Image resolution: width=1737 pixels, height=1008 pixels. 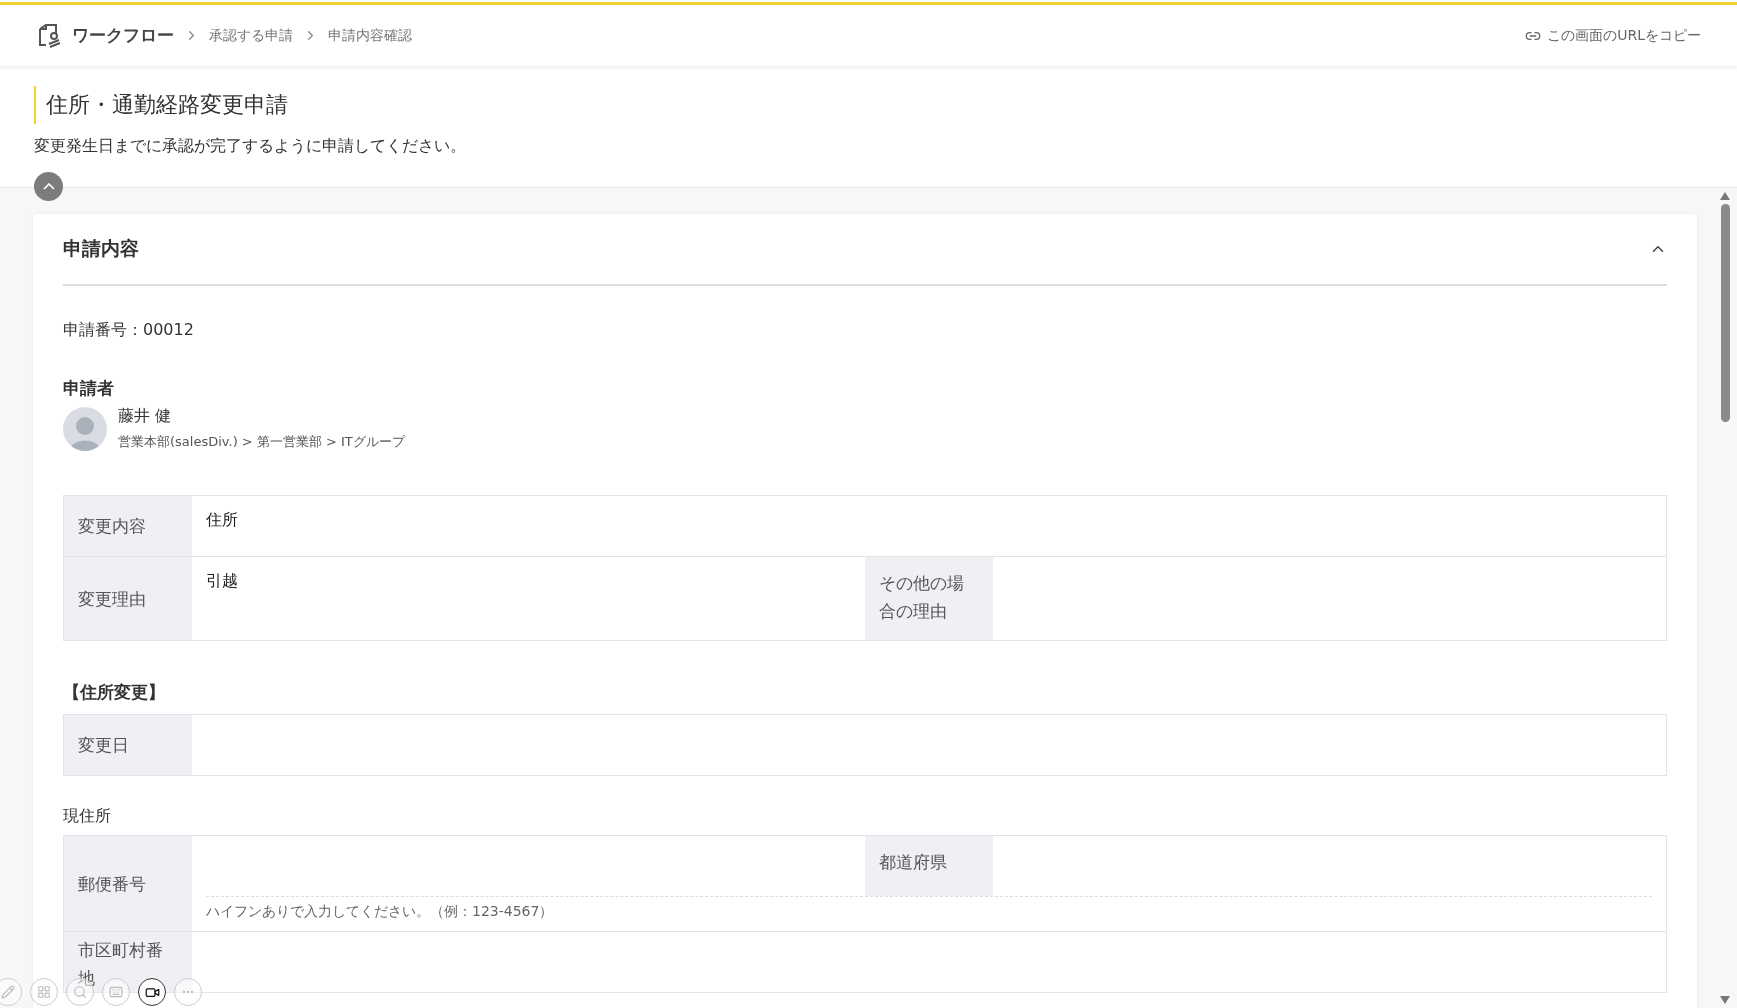 I want to click on scroll-down-icon, so click(x=1725, y=1000).